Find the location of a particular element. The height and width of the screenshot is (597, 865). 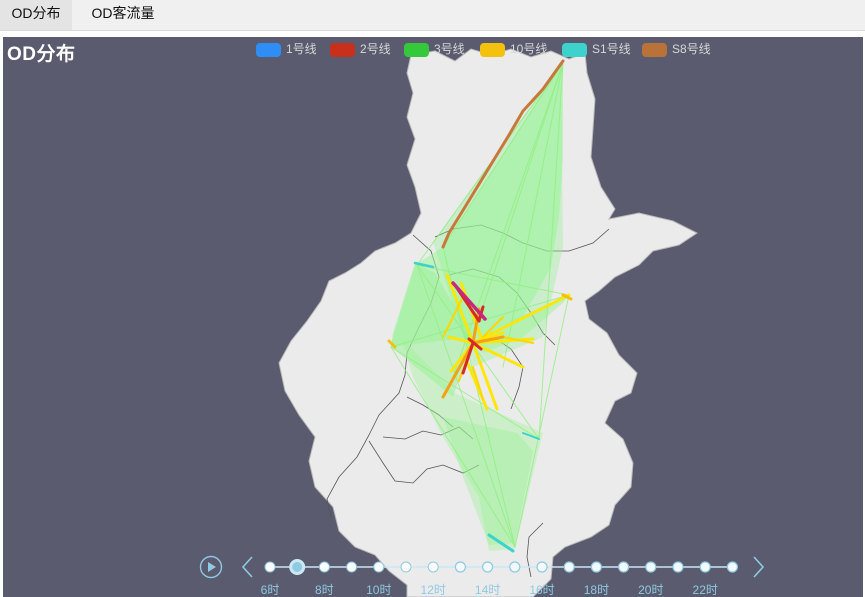

chevron-left-icon is located at coordinates (247, 567).